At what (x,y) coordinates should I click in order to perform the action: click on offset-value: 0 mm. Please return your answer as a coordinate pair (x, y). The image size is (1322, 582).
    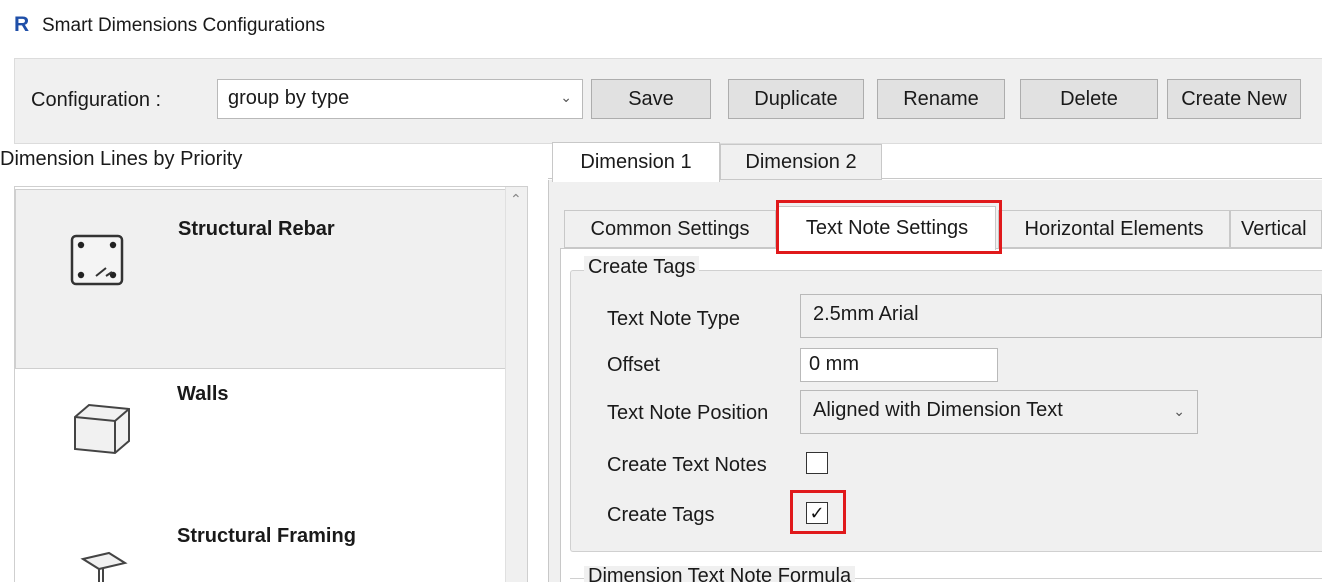
    Looking at the image, I should click on (834, 364).